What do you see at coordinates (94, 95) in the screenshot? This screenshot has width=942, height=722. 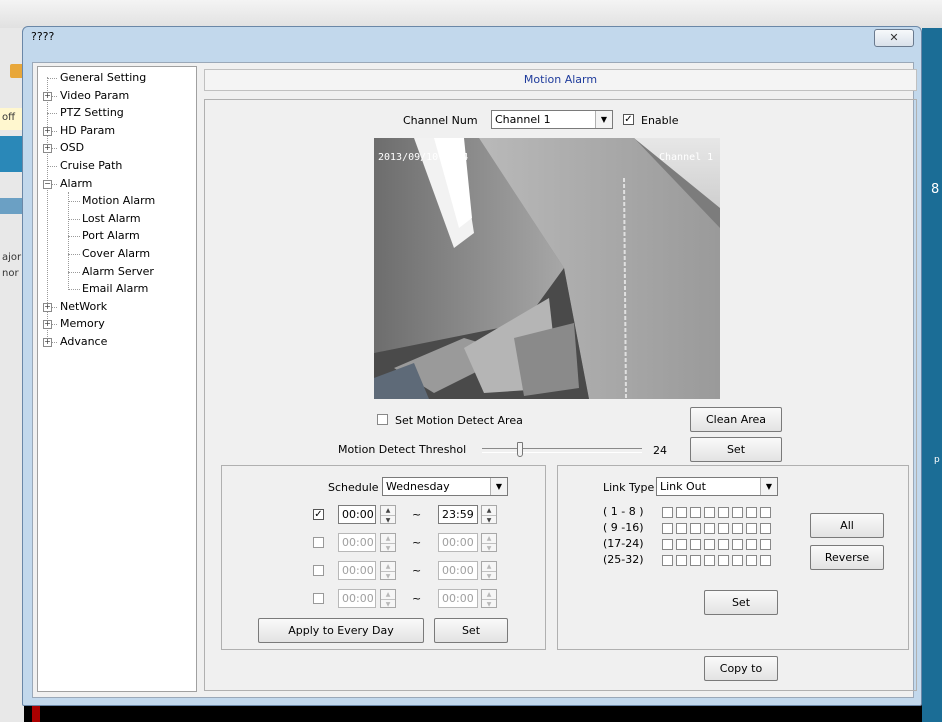 I see `tree-item-video-param: Video Param` at bounding box center [94, 95].